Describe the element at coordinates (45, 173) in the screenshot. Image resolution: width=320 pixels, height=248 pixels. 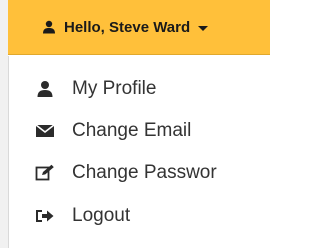
I see `edit-icon` at that location.